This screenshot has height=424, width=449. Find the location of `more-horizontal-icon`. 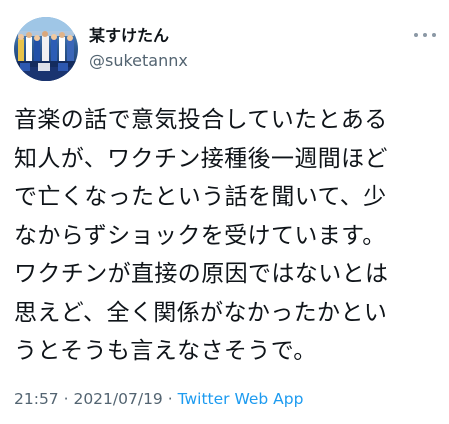

more-horizontal-icon is located at coordinates (425, 35).